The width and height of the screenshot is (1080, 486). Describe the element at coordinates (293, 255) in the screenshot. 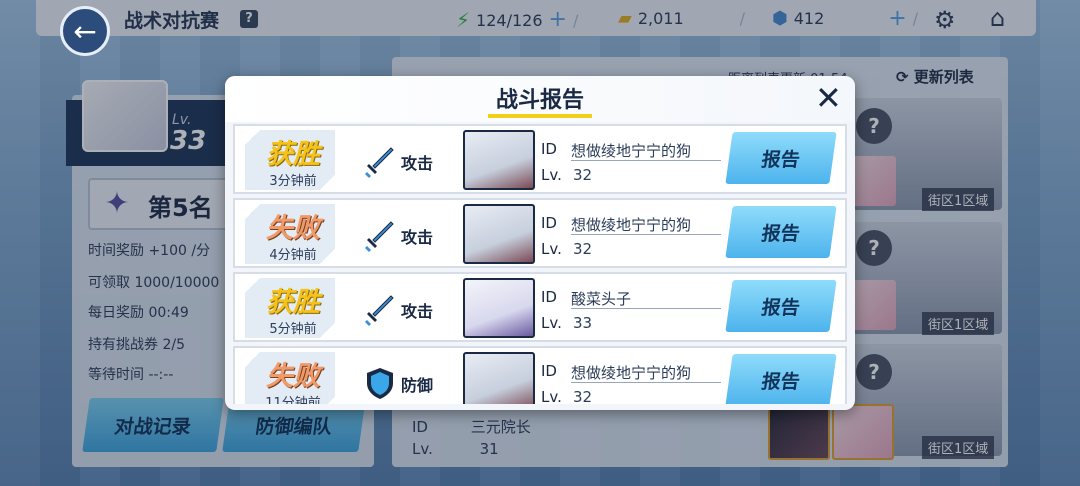

I see `result-time: 4分钟前` at that location.